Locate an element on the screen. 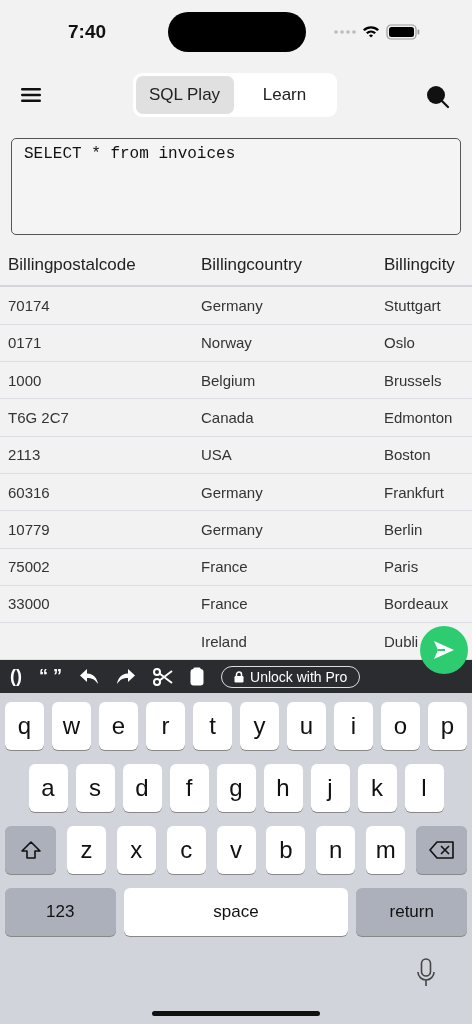 This screenshot has height=1024, width=472. column-header: Billingpostalcode is located at coordinates (72, 265).